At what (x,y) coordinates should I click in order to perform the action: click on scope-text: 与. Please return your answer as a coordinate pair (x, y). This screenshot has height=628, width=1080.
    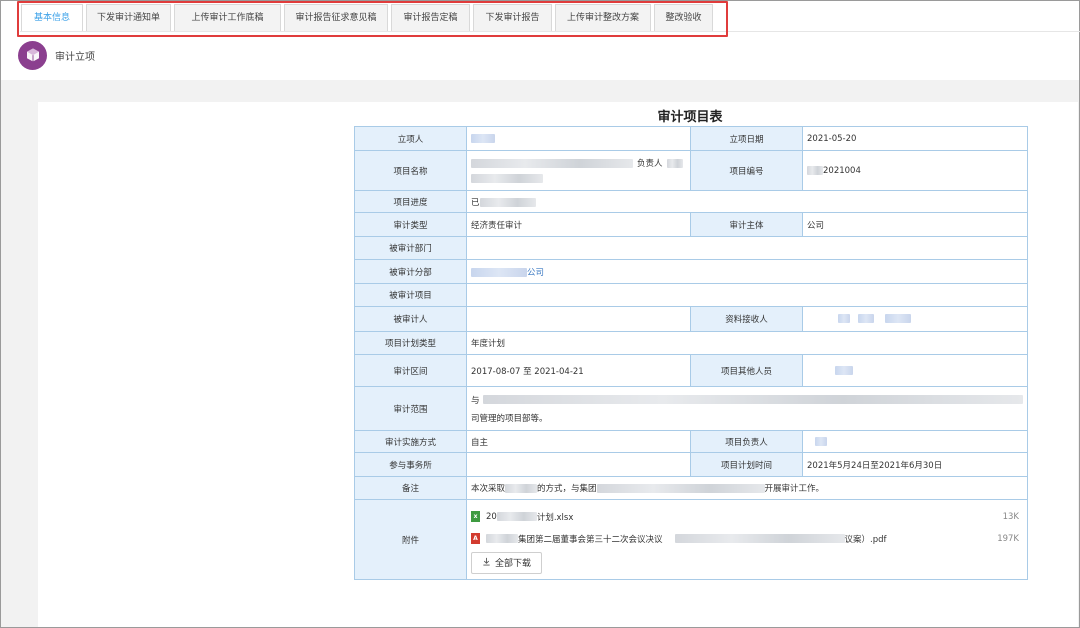
    Looking at the image, I should click on (475, 400).